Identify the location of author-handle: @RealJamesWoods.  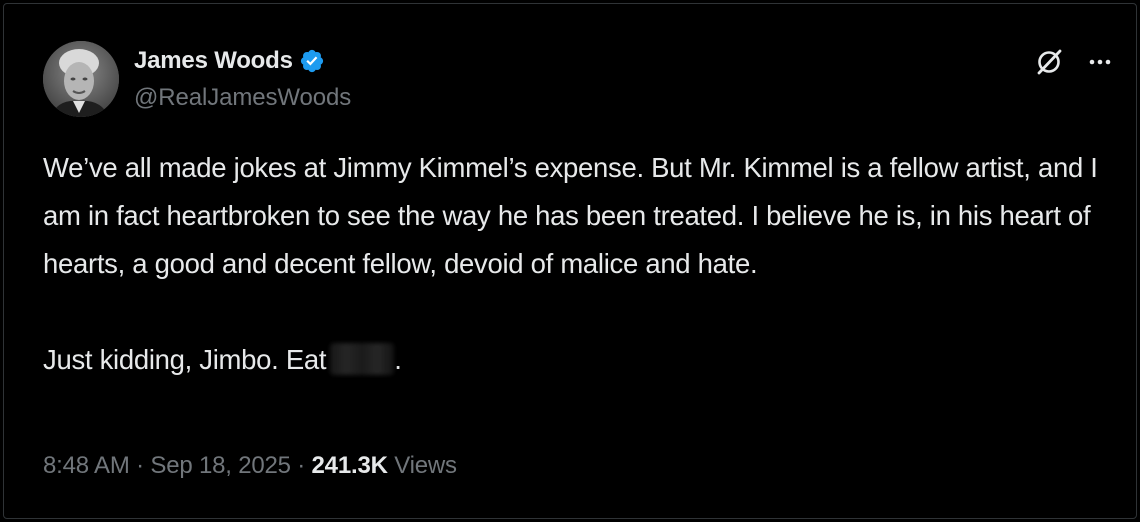
(242, 98).